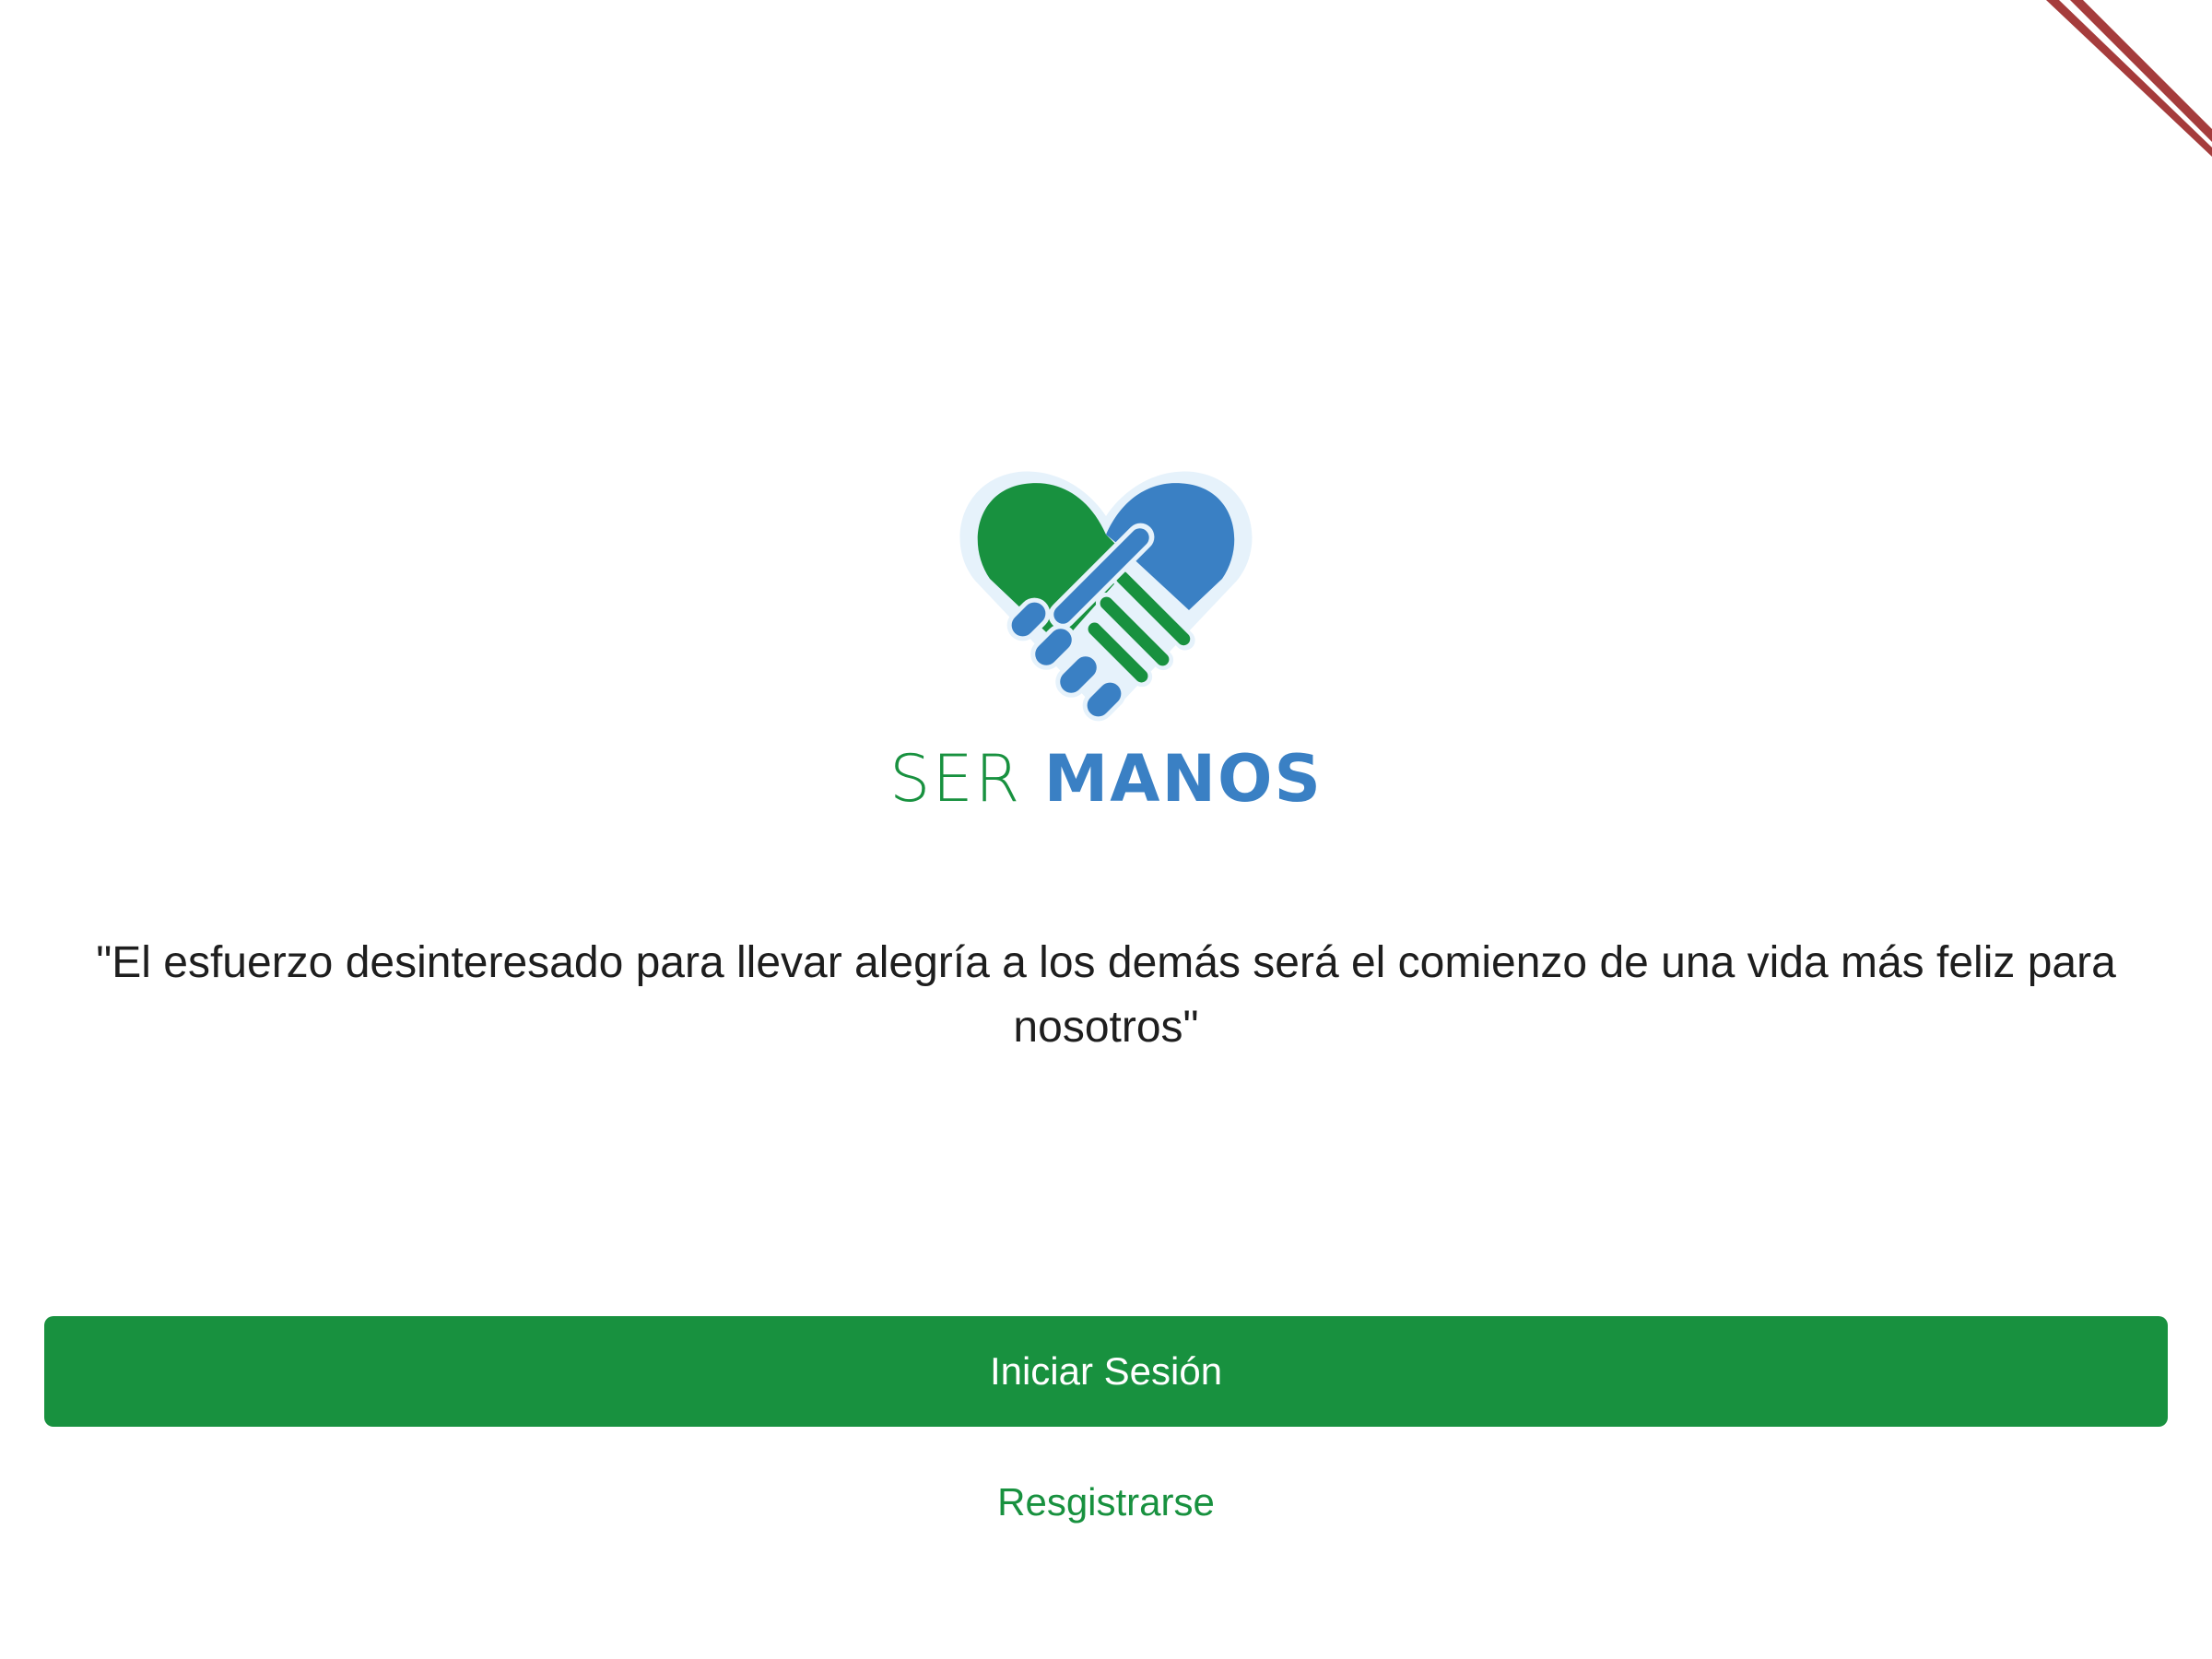  I want to click on register-link: Resgistrarse, so click(1106, 1502).